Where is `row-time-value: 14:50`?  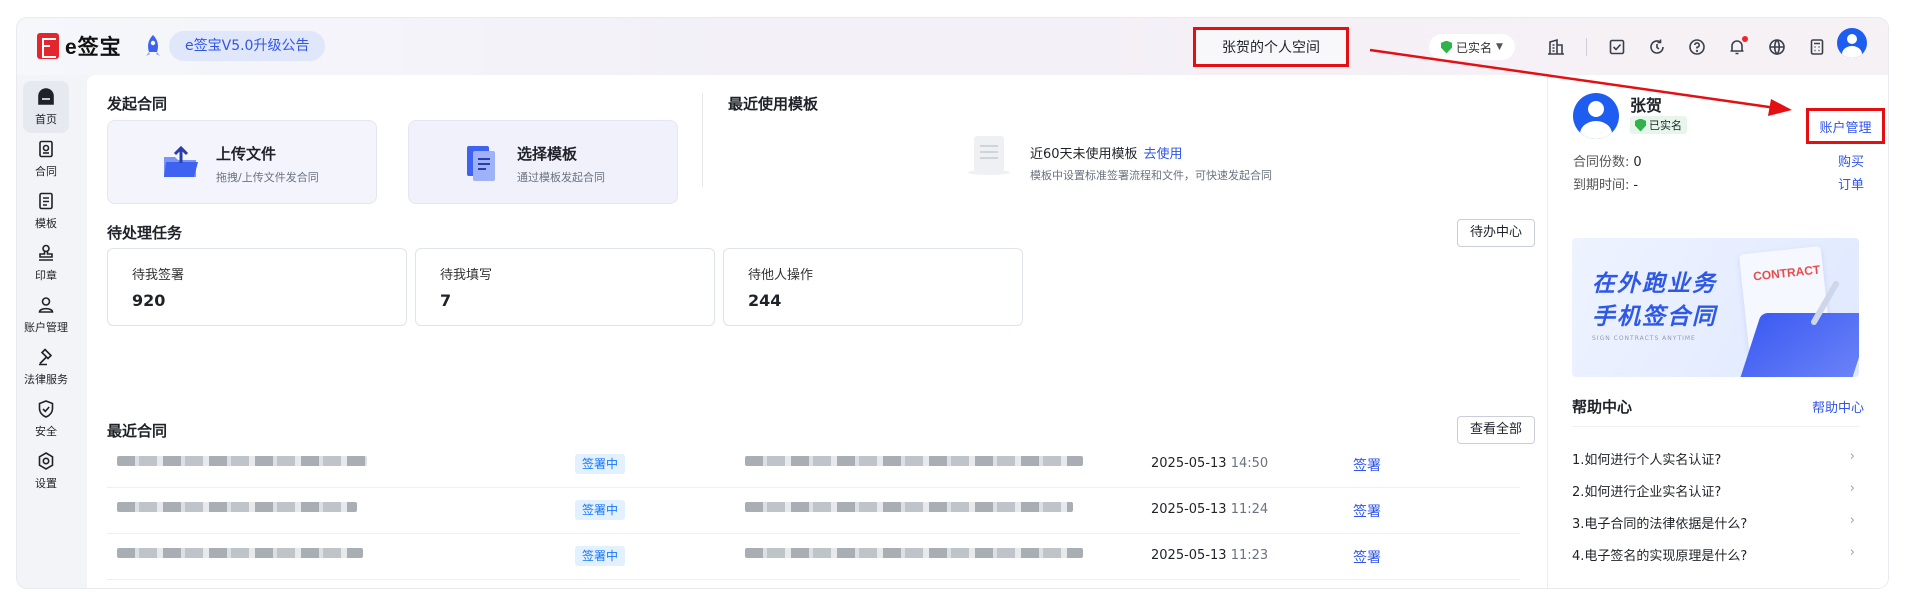
row-time-value: 14:50 is located at coordinates (1249, 463).